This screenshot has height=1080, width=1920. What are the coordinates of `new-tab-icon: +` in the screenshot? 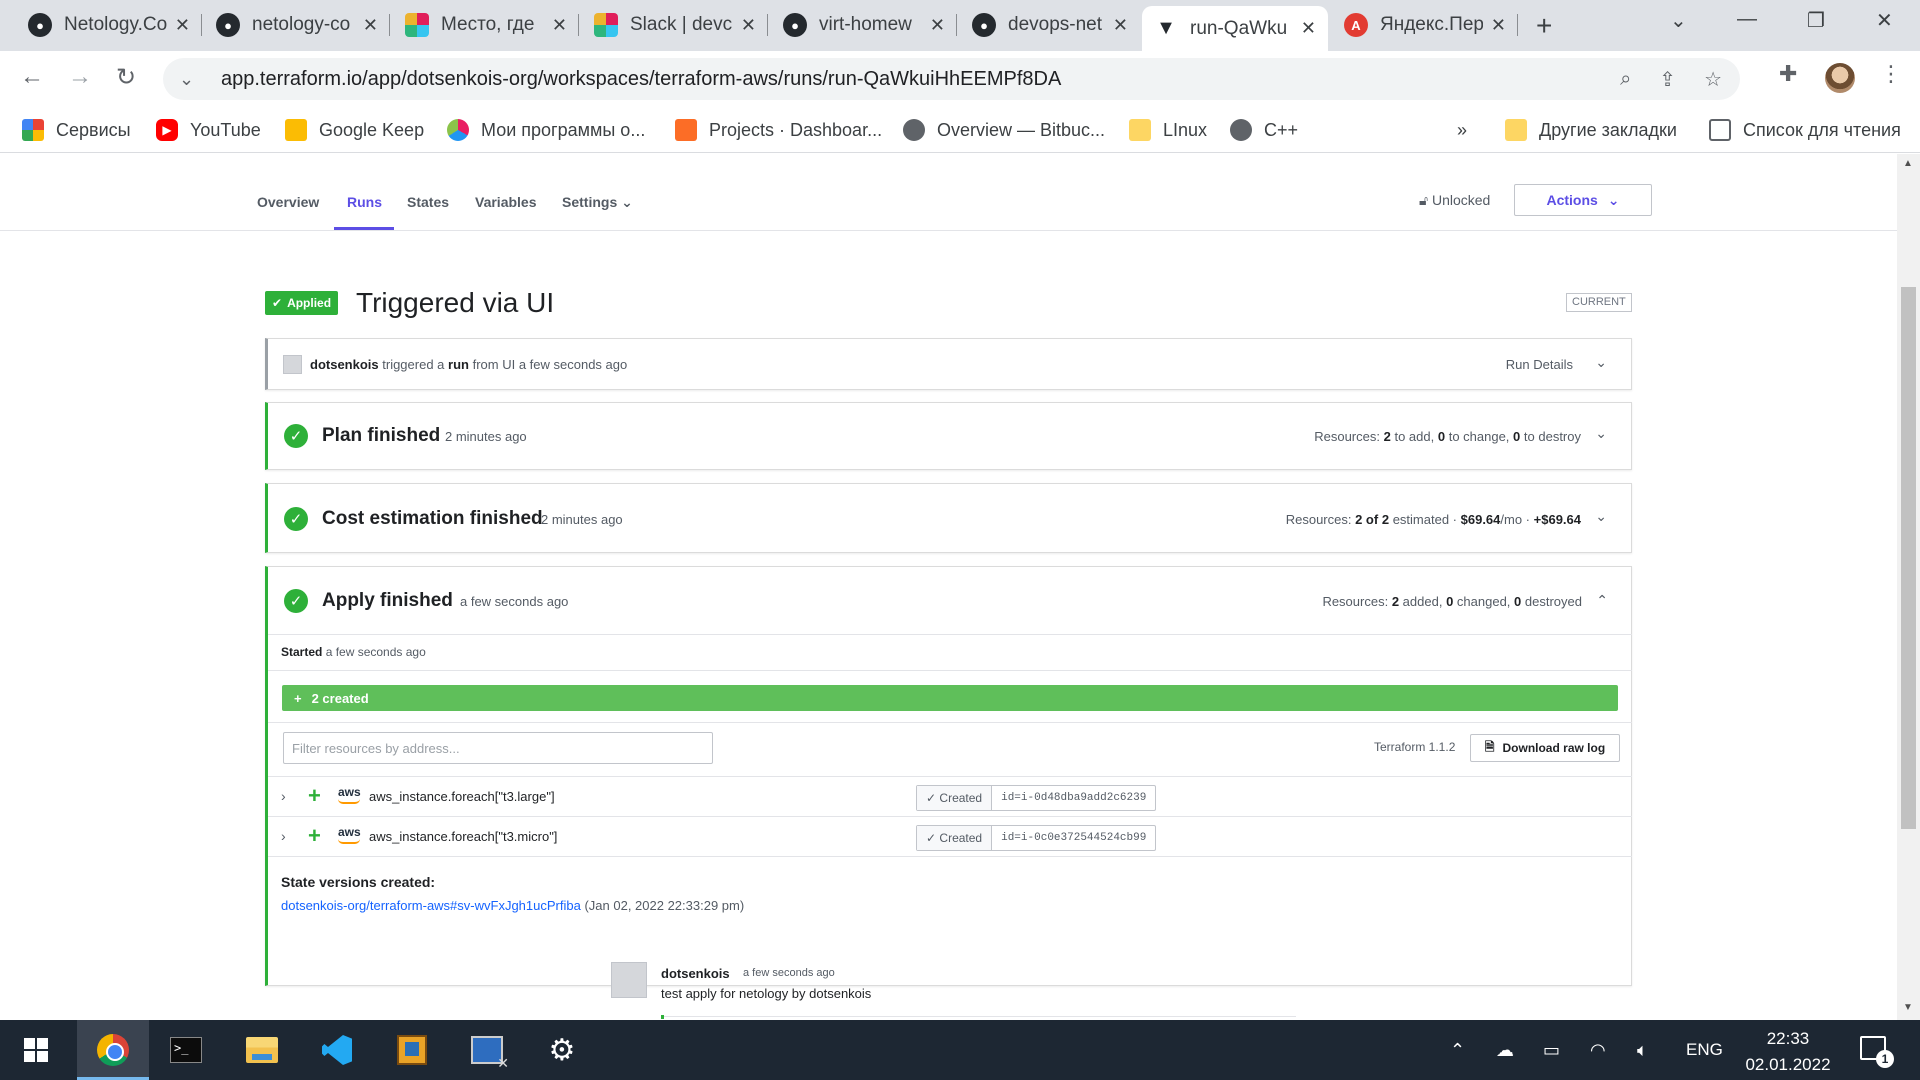 It's located at (1544, 26).